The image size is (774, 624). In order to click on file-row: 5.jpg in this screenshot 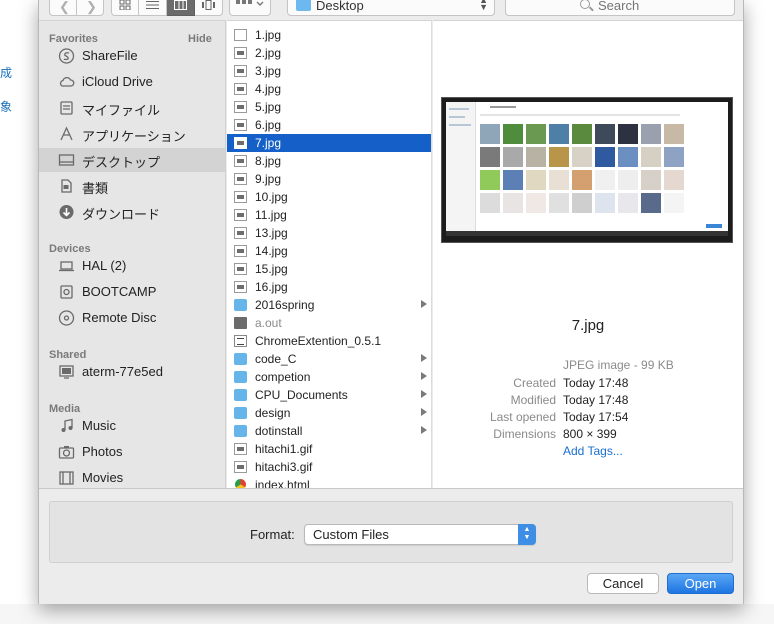, I will do `click(329, 107)`.